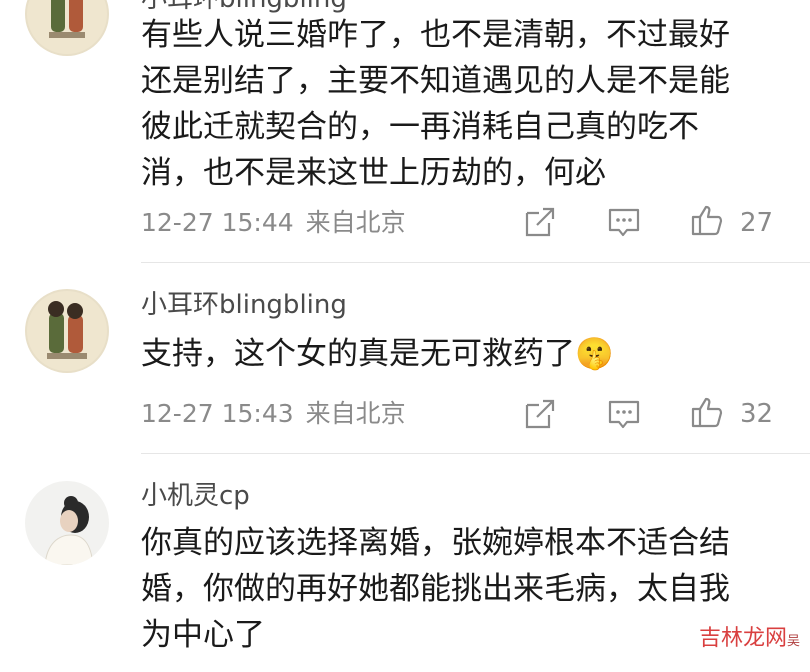 This screenshot has height=672, width=810. Describe the element at coordinates (742, 638) in the screenshot. I see `watermark-text: 吉林龙网` at that location.